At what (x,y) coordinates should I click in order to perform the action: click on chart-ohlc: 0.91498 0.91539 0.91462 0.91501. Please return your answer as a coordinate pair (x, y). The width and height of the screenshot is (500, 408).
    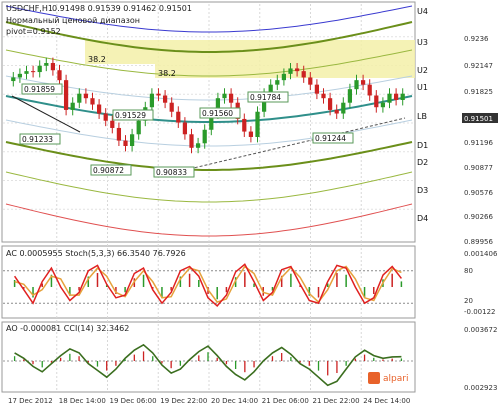
    Looking at the image, I should click on (122, 8).